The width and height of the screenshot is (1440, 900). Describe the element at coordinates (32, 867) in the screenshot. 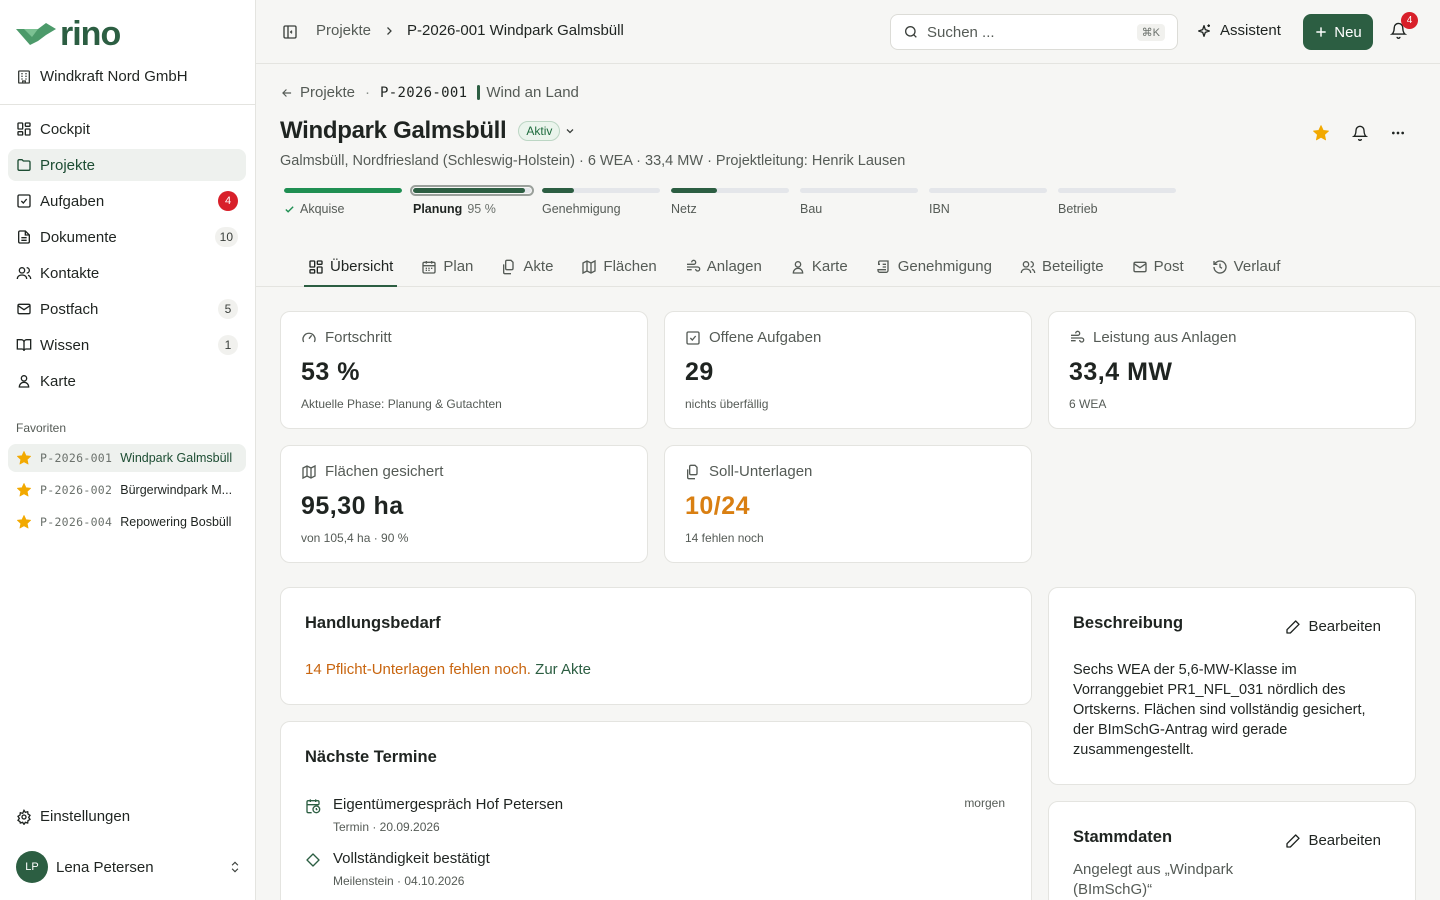

I see `avatar: LP` at that location.